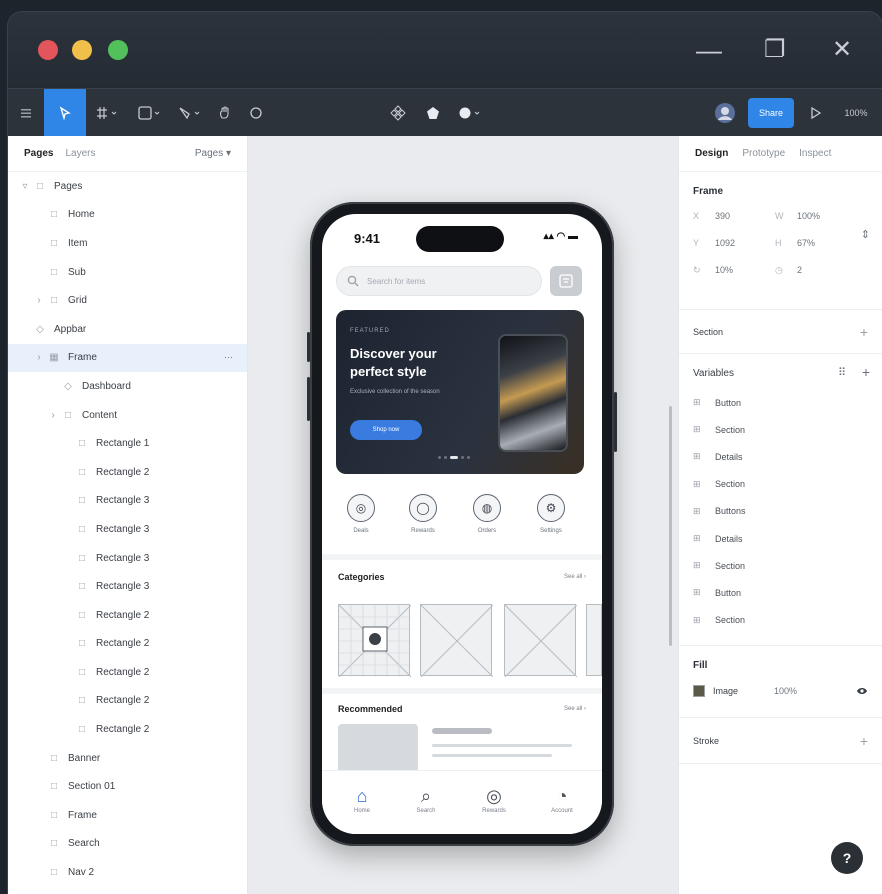  What do you see at coordinates (362, 800) in the screenshot?
I see `bottom-nav-item: ⌂ Home` at bounding box center [362, 800].